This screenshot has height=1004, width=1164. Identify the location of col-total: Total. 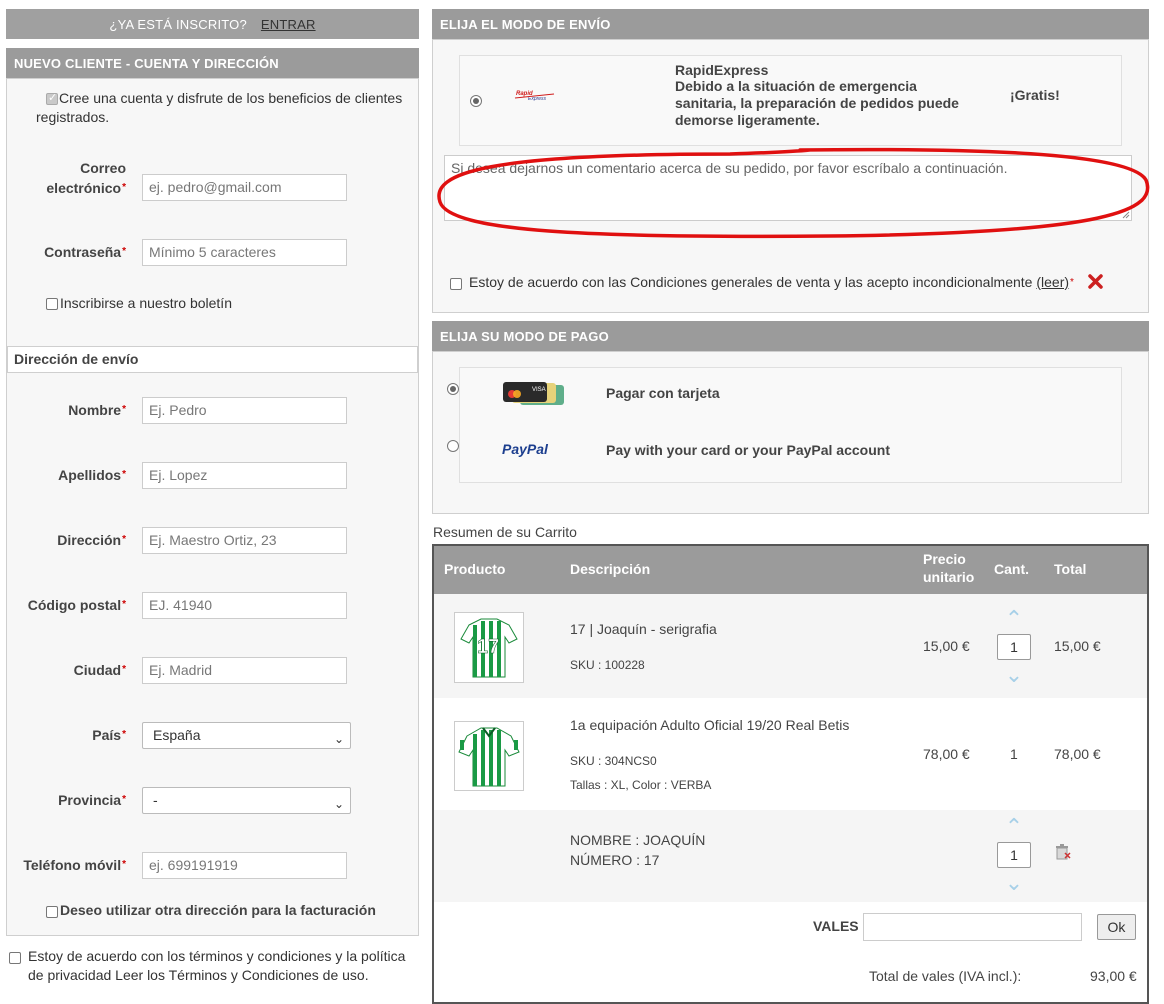
(1070, 569).